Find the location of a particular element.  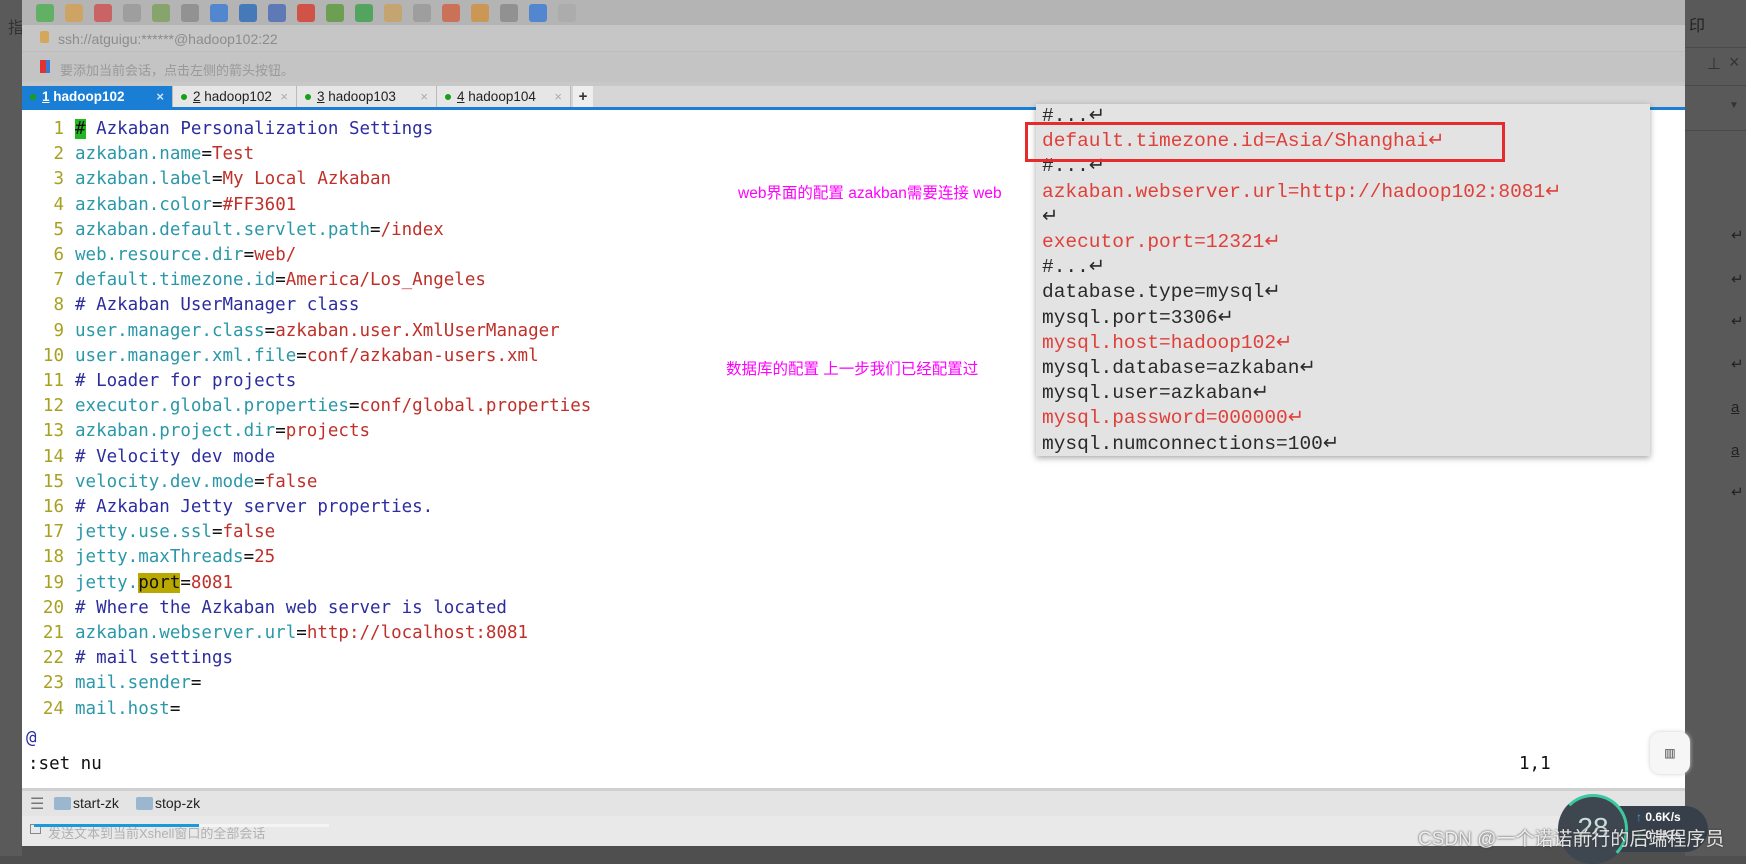

line-number: 2 is located at coordinates (58, 154).